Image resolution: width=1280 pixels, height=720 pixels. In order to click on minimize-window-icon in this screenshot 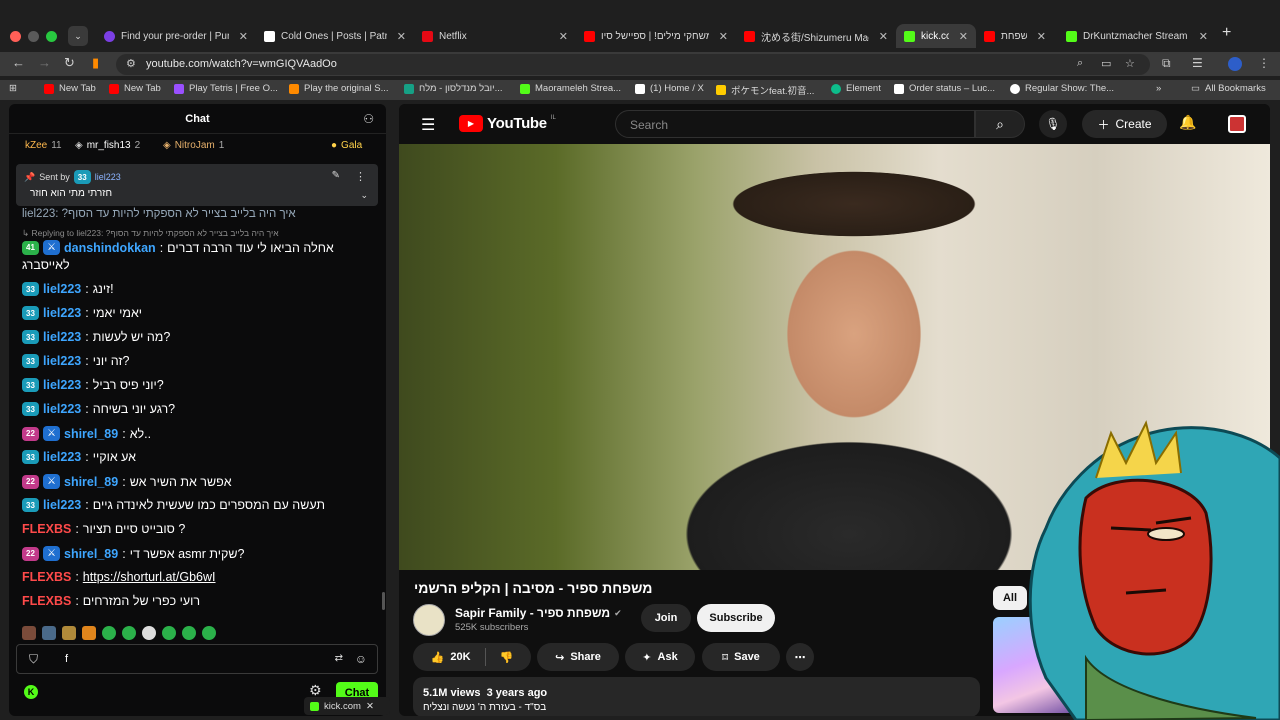, I will do `click(33, 36)`.